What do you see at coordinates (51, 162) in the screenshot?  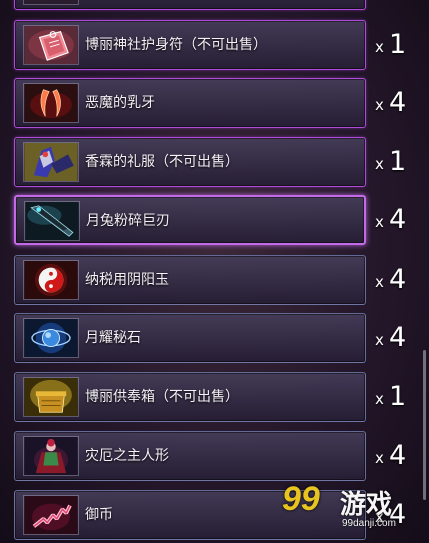 I see `robe-icon` at bounding box center [51, 162].